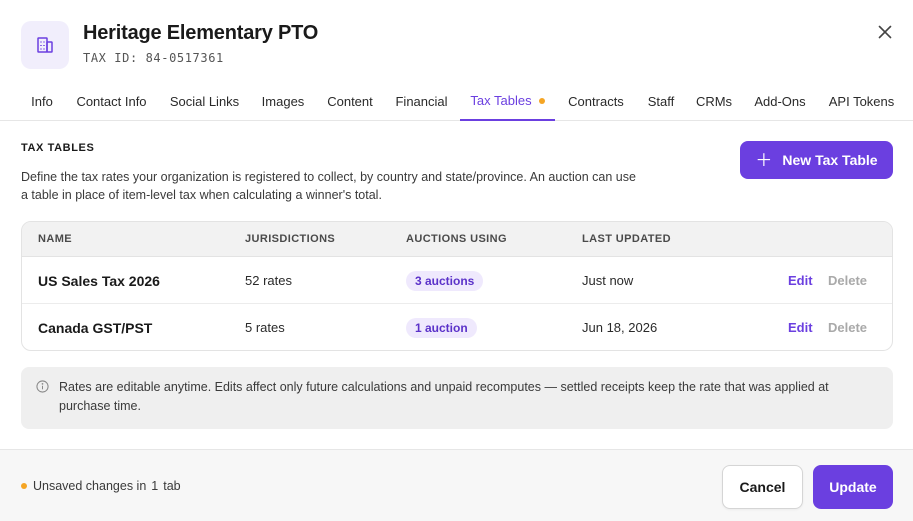  What do you see at coordinates (816, 160) in the screenshot?
I see `new-tax-table-button: ＋ New Tax Table` at bounding box center [816, 160].